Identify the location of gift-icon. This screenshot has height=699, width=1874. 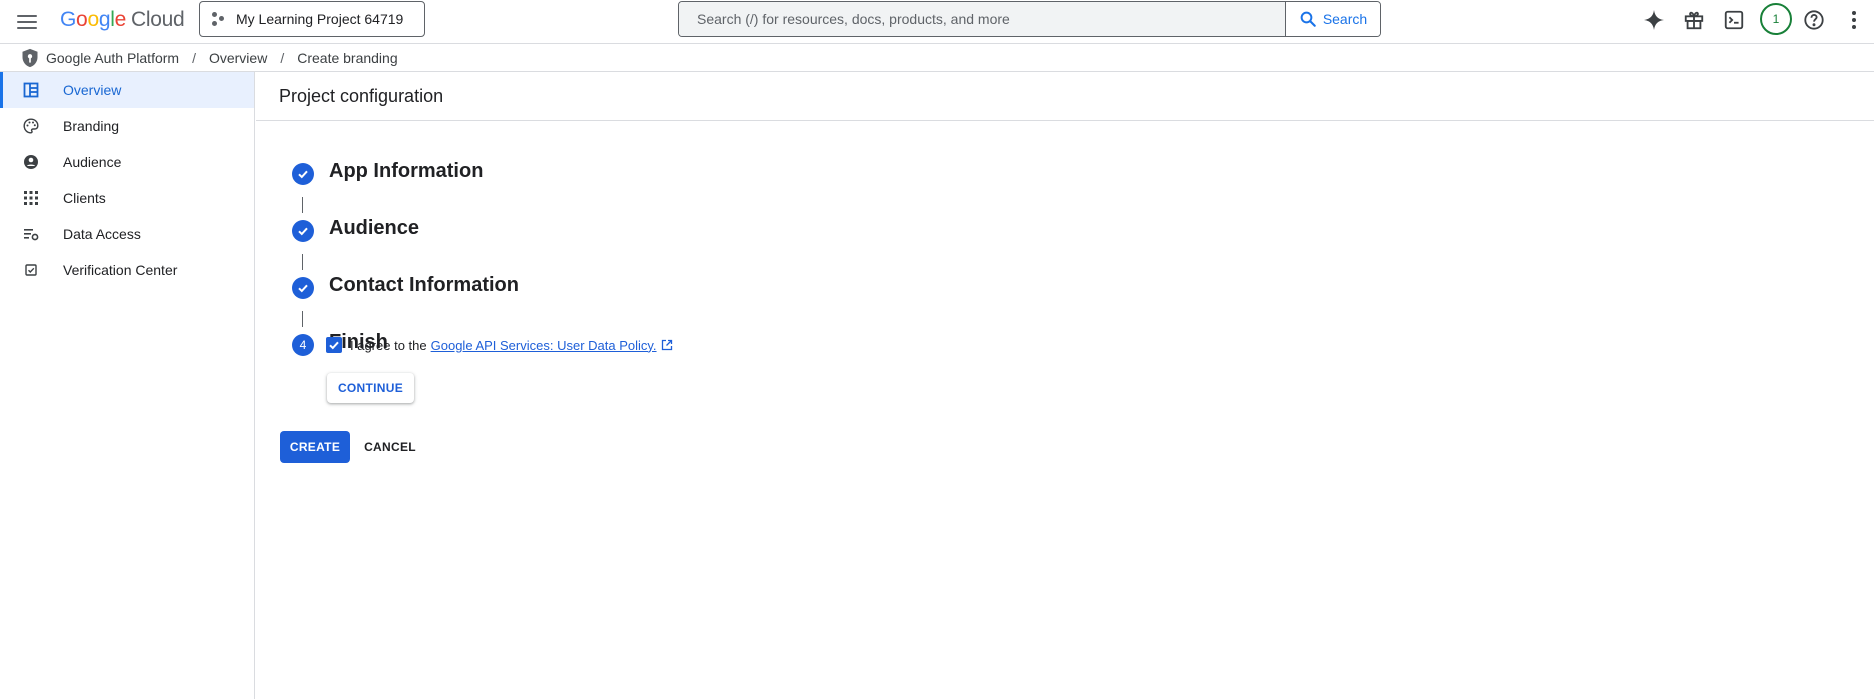
(1694, 20).